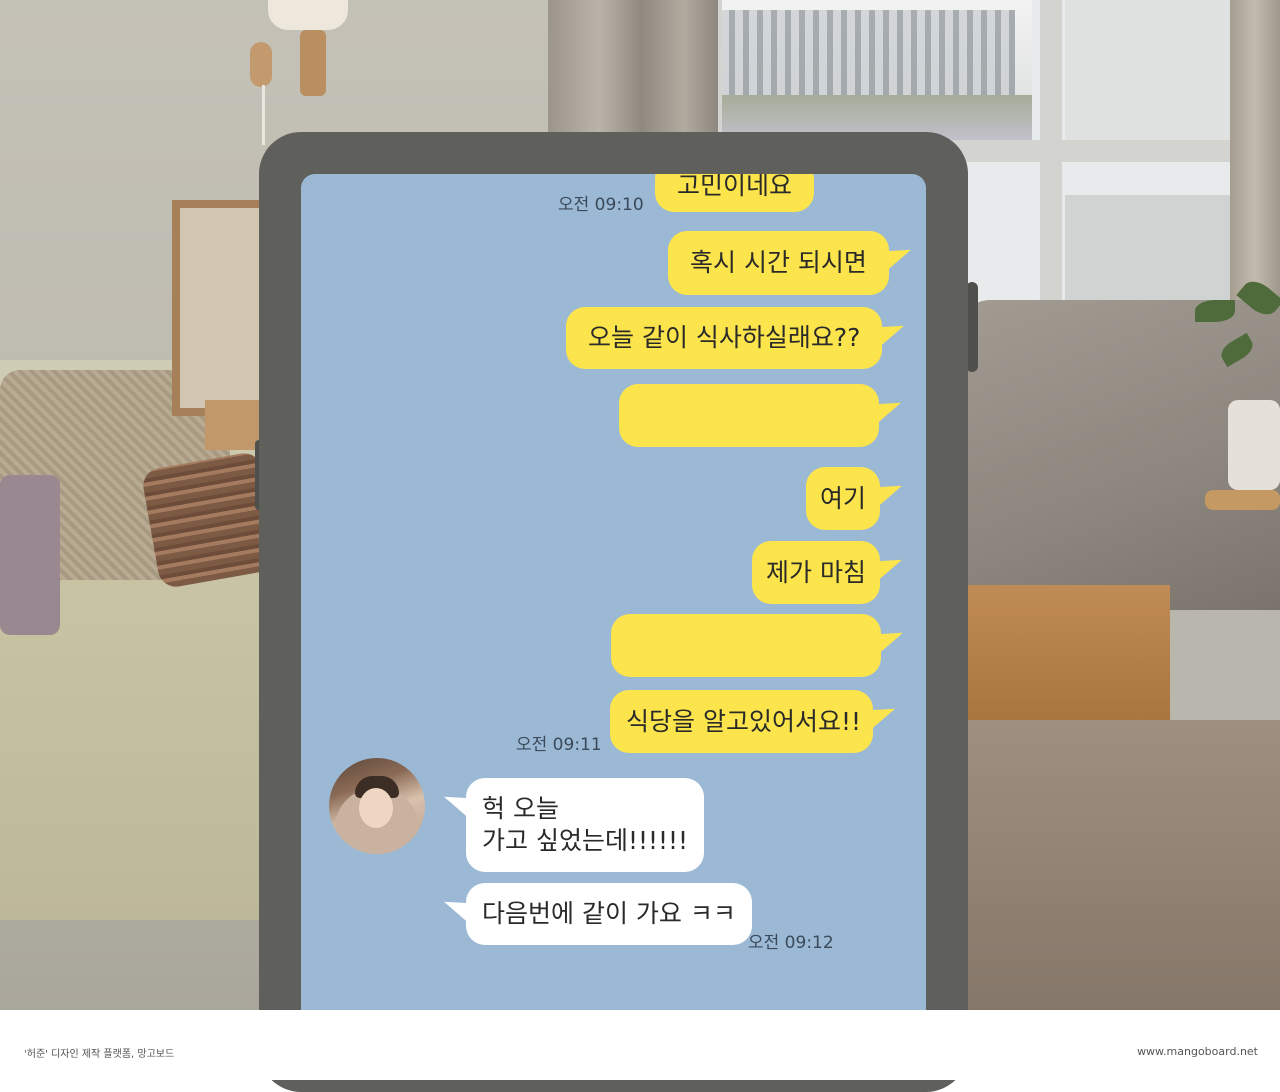 The height and width of the screenshot is (1092, 1280). I want to click on lamp-cord, so click(263, 115).